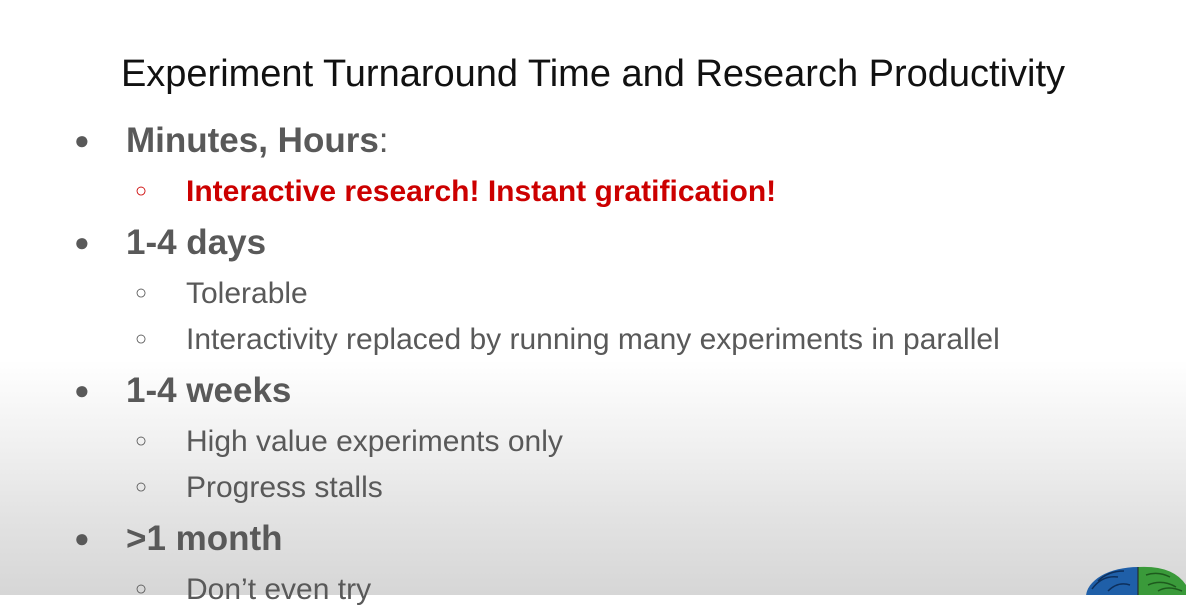  I want to click on bullet-heading: 1-4 weeks, so click(209, 390).